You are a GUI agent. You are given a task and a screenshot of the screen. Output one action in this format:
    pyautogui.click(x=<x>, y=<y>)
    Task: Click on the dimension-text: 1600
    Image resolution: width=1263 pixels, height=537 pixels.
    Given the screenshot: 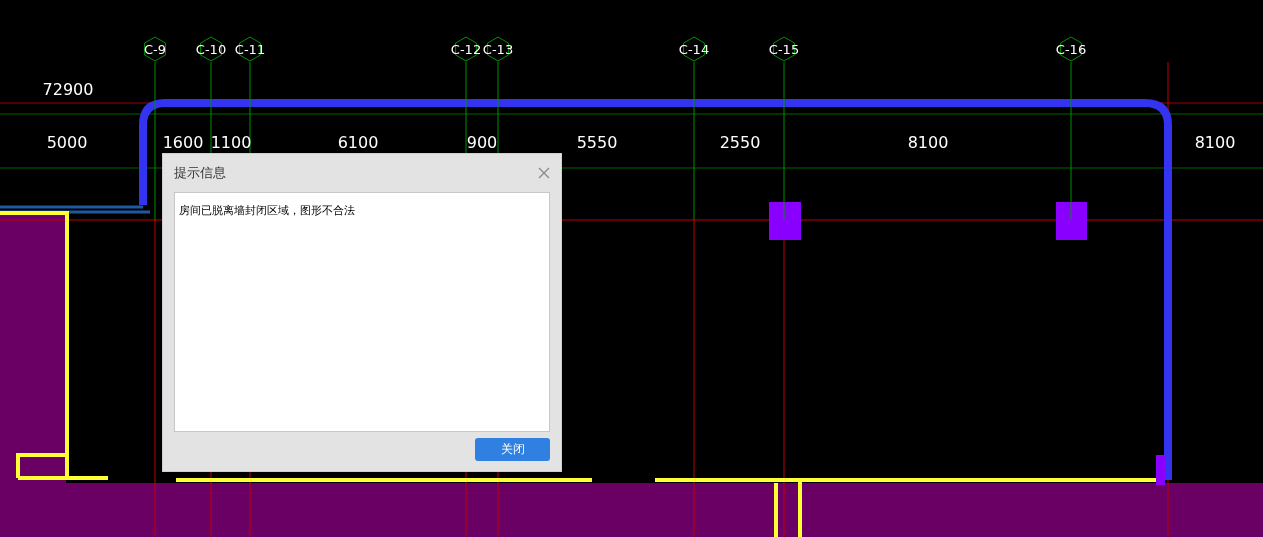 What is the action you would take?
    pyautogui.click(x=183, y=142)
    